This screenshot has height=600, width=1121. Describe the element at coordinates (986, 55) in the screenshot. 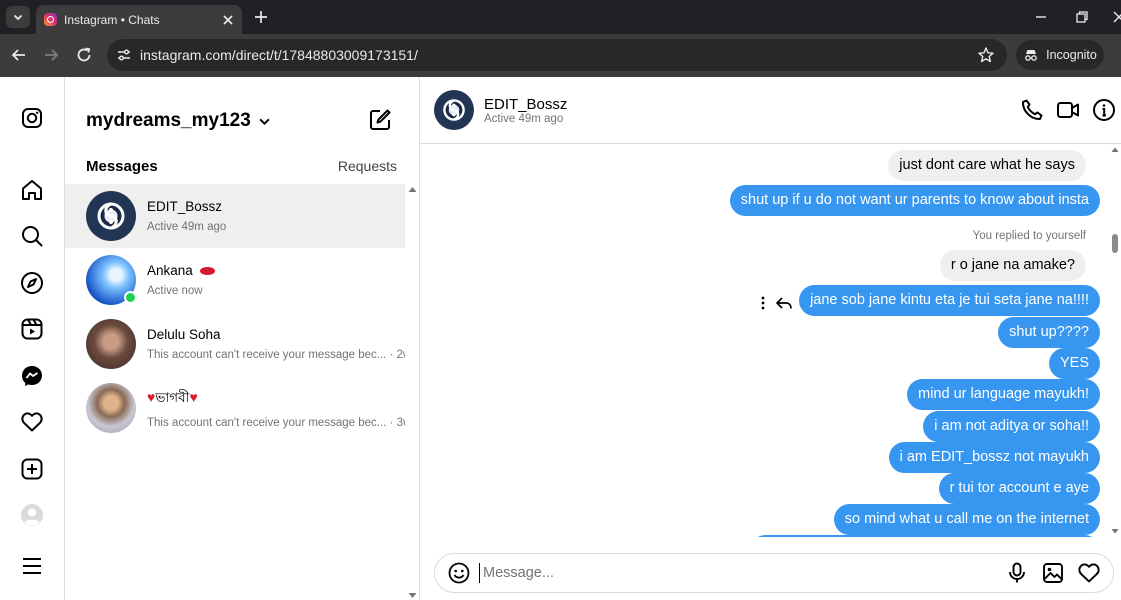

I see `bookmark-star-icon` at that location.